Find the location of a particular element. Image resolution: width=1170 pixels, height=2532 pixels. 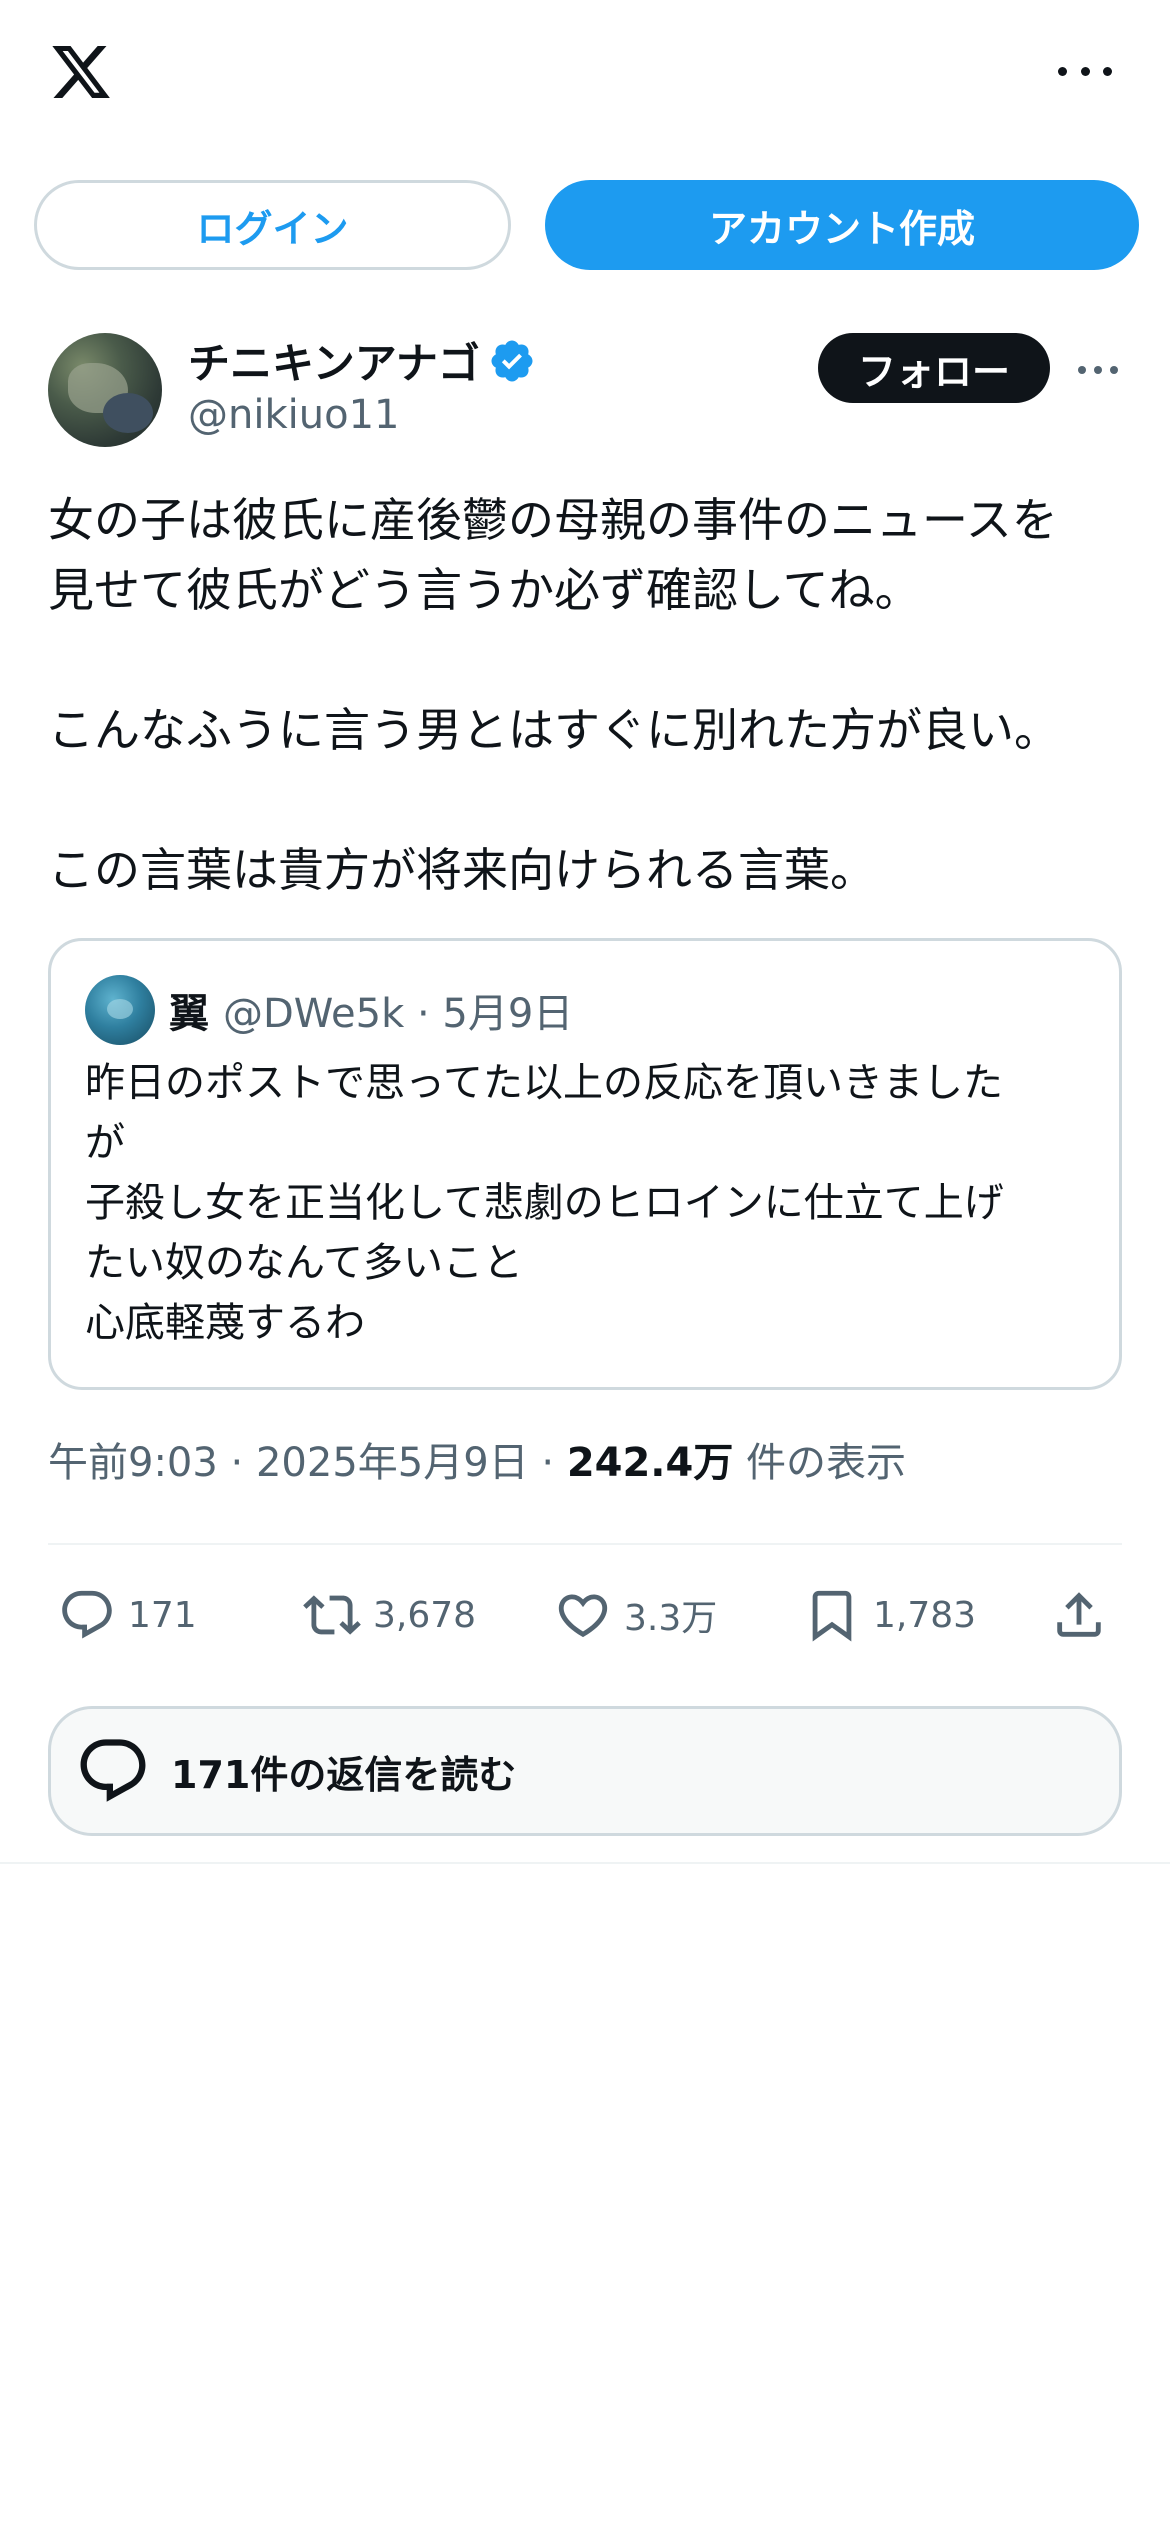

bookmark-count: 1,783 is located at coordinates (925, 1615).